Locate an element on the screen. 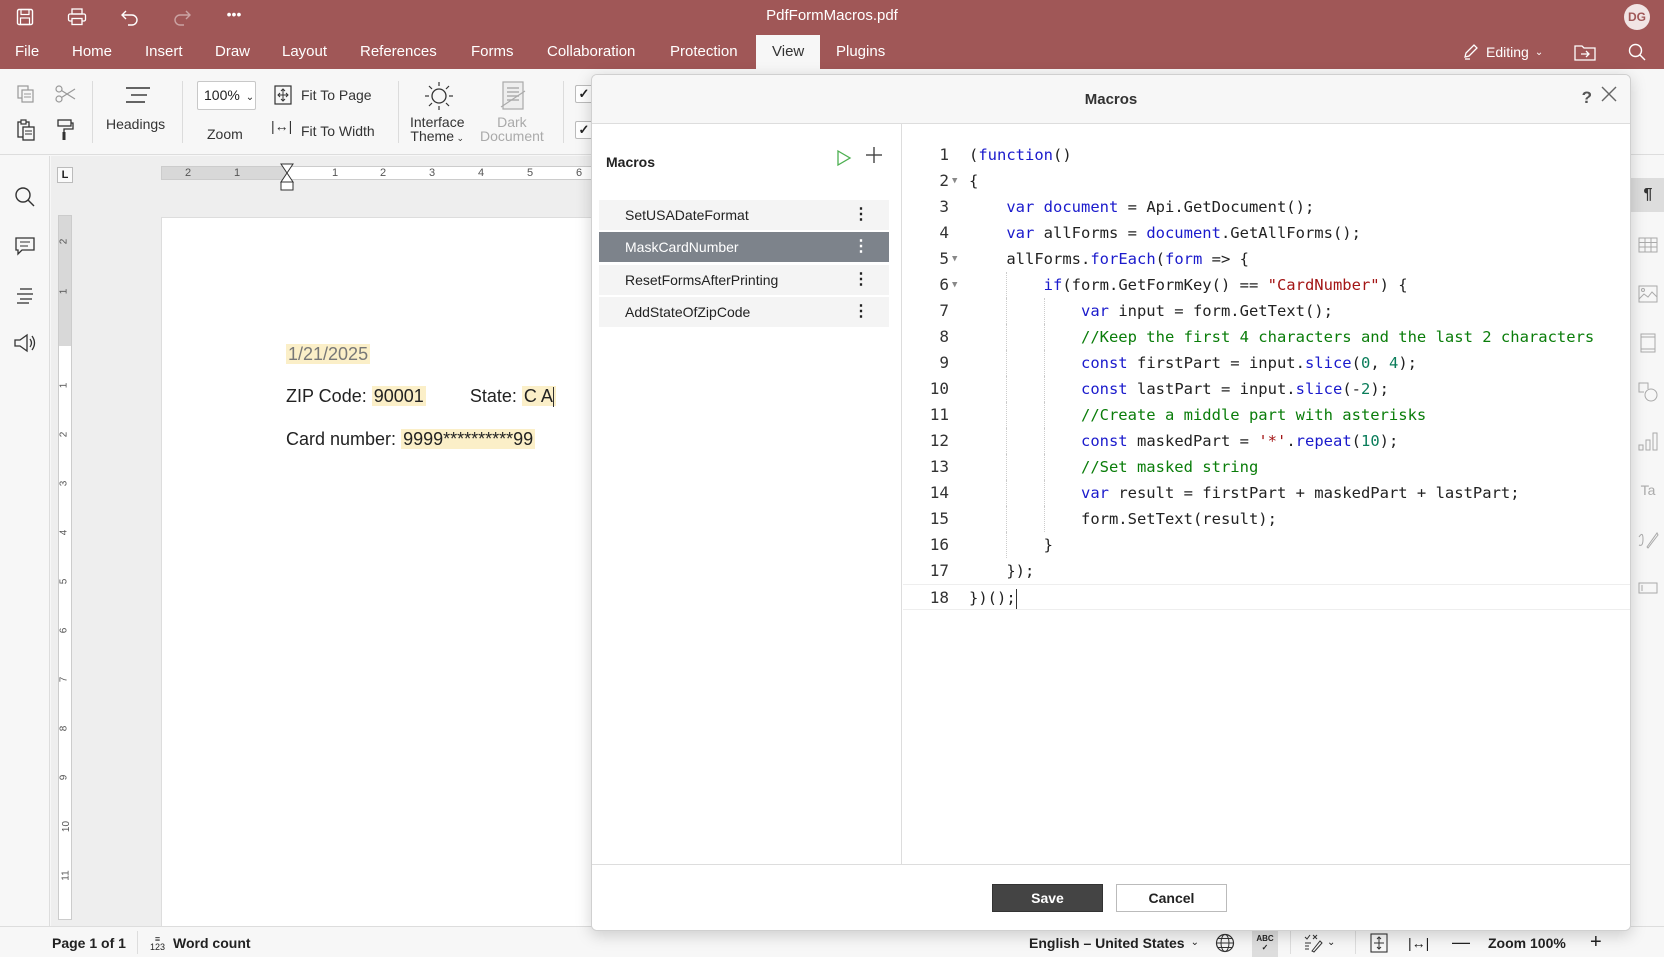  save-button: Save is located at coordinates (1047, 898).